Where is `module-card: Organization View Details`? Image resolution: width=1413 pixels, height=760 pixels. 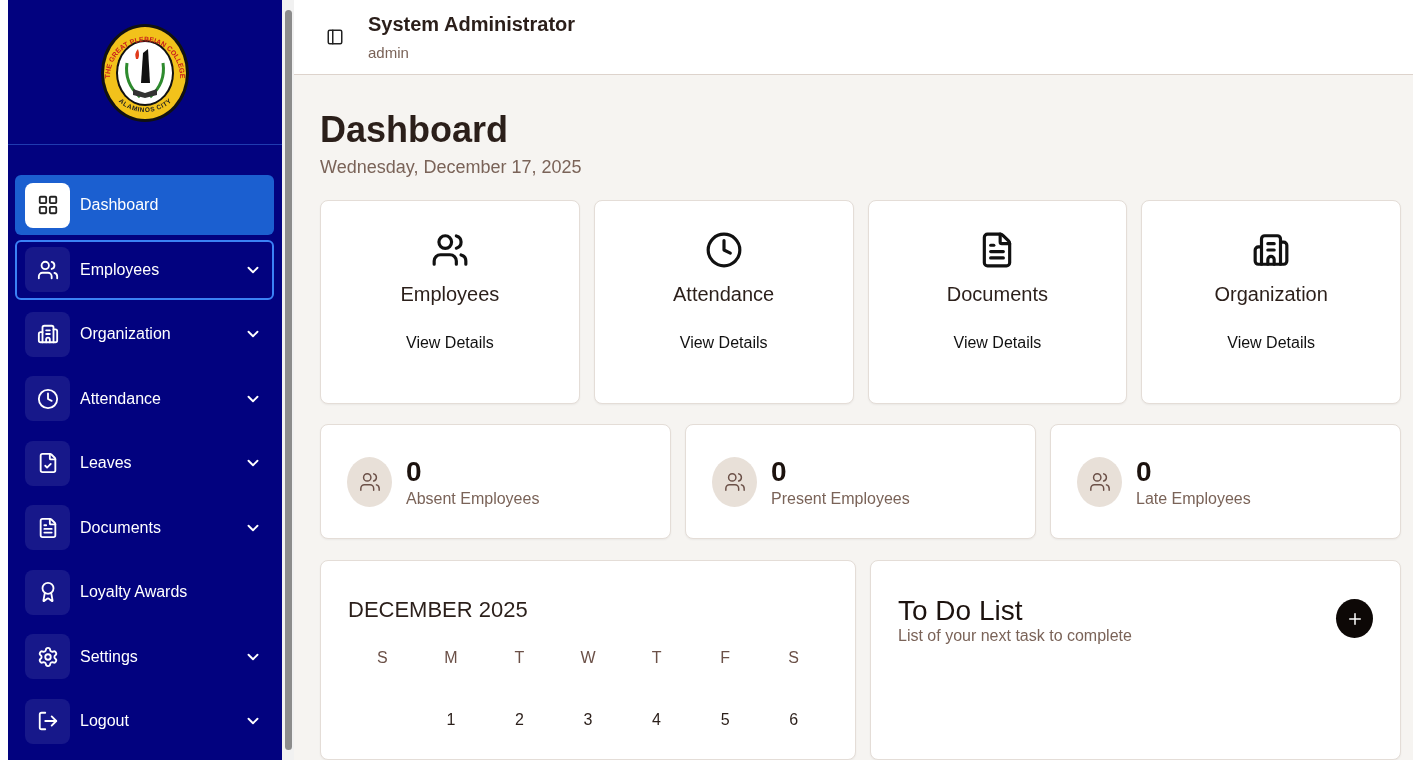
module-card: Organization View Details is located at coordinates (1271, 302).